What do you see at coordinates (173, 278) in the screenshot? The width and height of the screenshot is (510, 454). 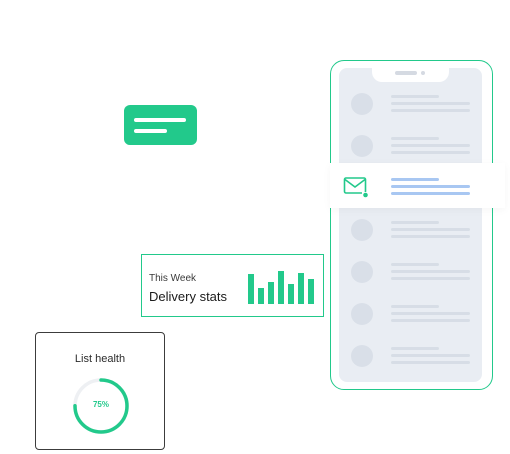 I see `stats-week-label: This Week` at bounding box center [173, 278].